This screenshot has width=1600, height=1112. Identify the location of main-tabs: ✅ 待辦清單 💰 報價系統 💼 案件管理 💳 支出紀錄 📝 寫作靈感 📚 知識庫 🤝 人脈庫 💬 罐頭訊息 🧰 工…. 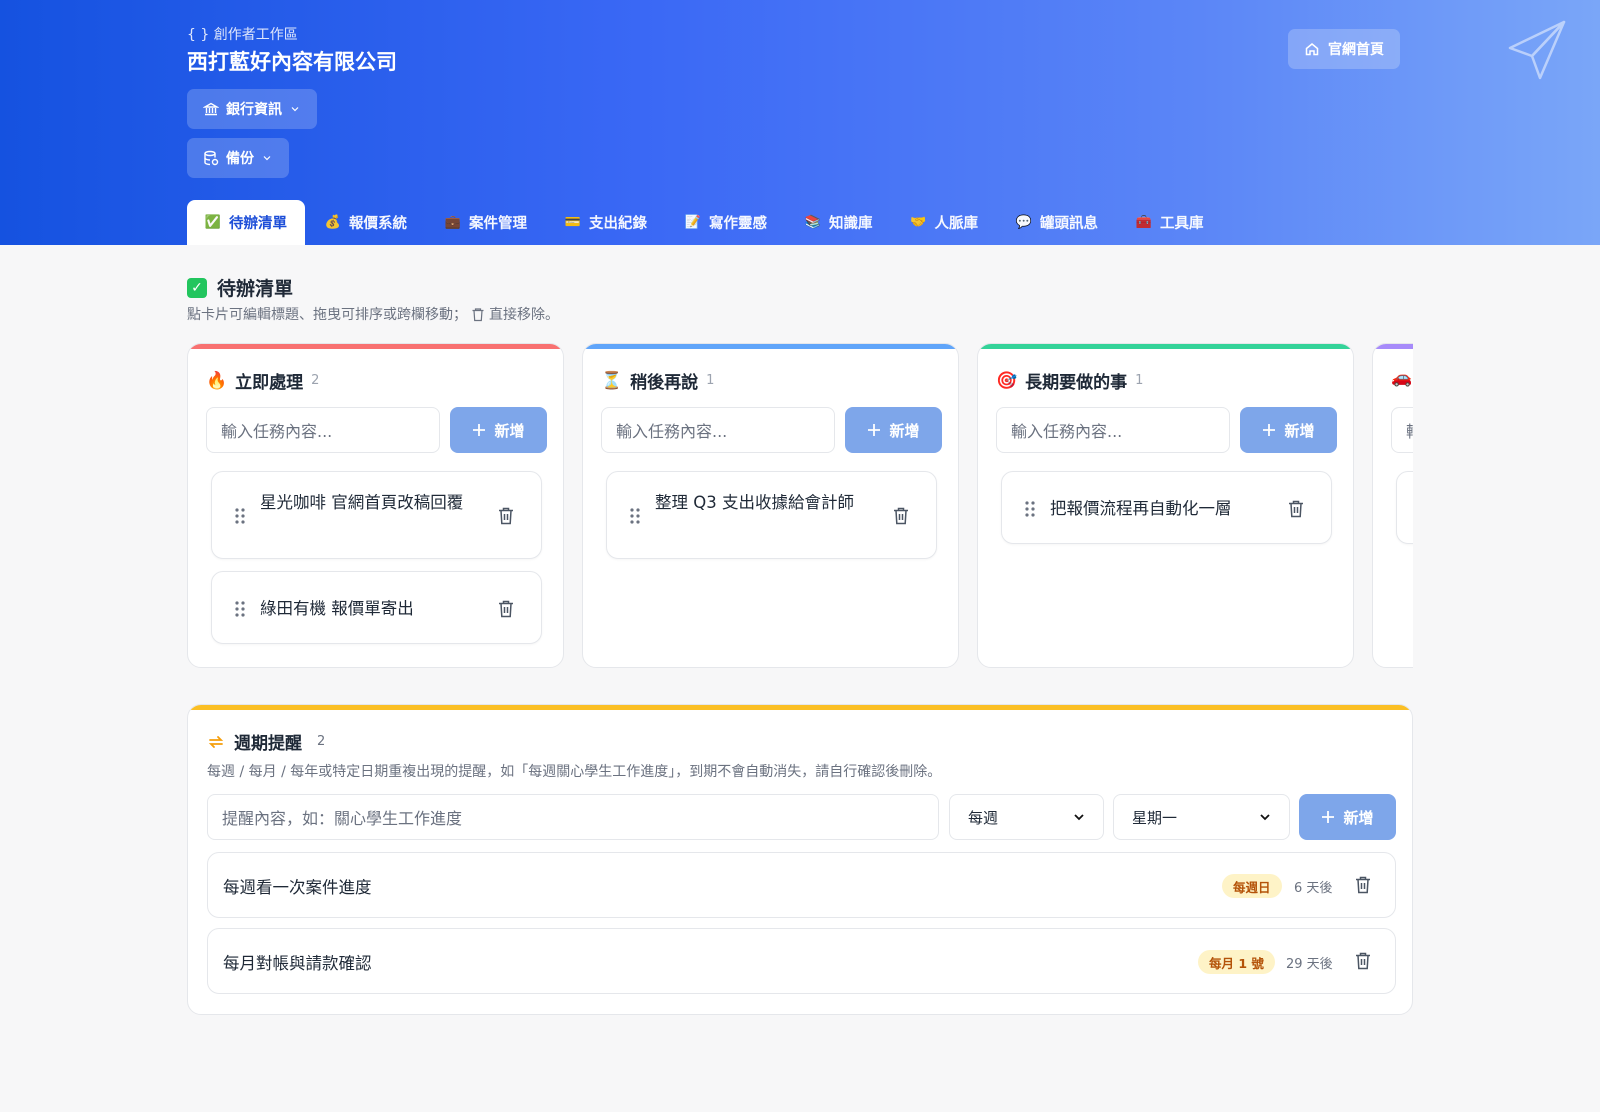
(705, 222).